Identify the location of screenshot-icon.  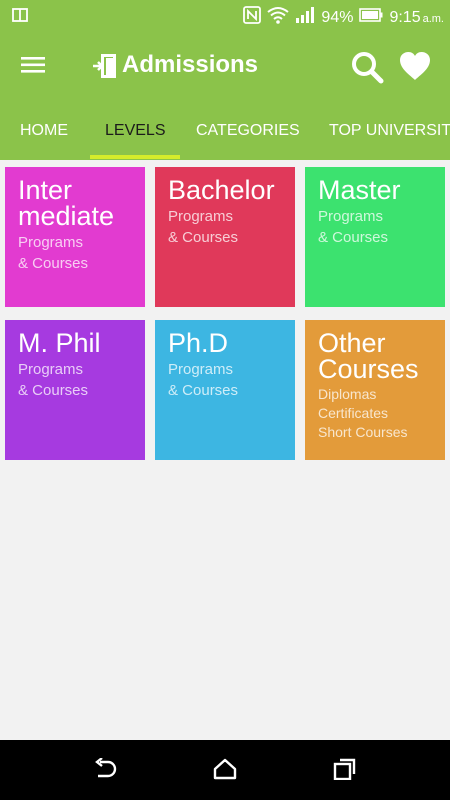
(20, 17).